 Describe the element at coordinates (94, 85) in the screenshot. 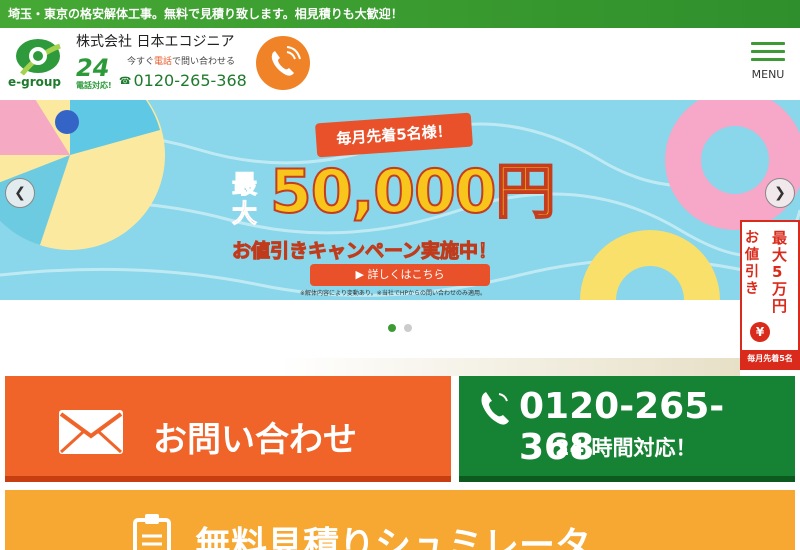

I see `hours-caption: 電話対応!` at that location.